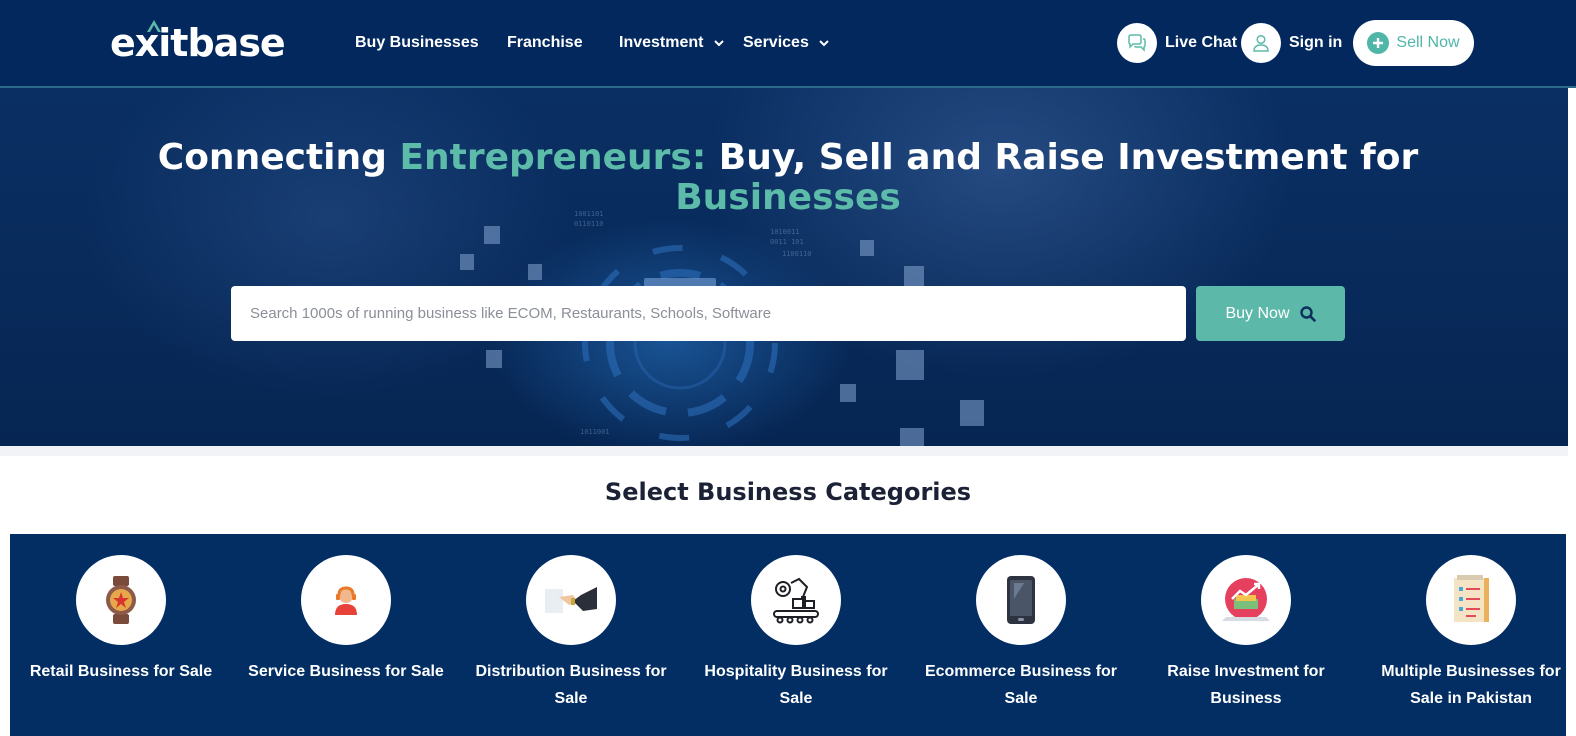 The height and width of the screenshot is (736, 1576). I want to click on sign-in-label: Sign in, so click(1316, 42).